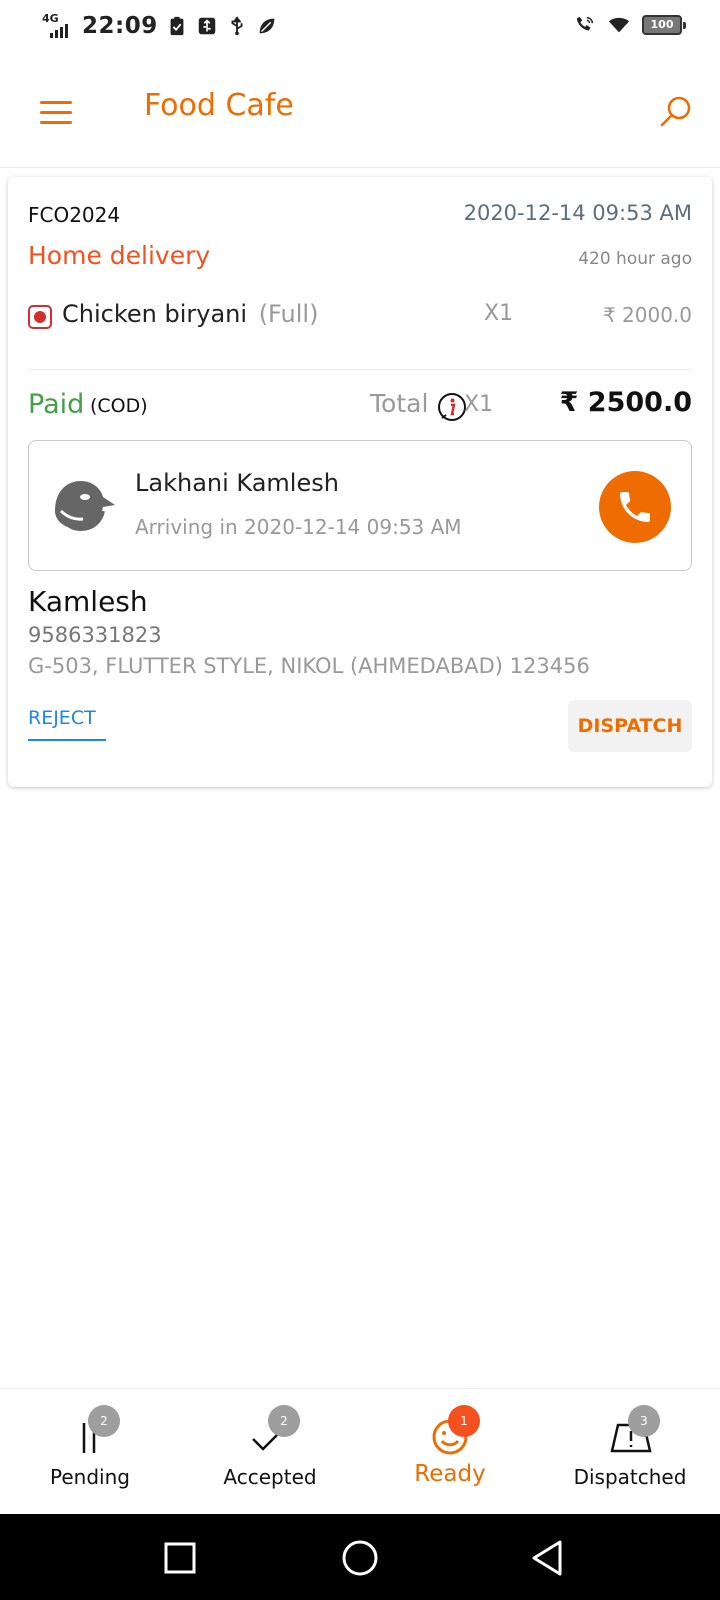  Describe the element at coordinates (630, 1452) in the screenshot. I see `tab-dispatched: 3 Dispatched` at that location.